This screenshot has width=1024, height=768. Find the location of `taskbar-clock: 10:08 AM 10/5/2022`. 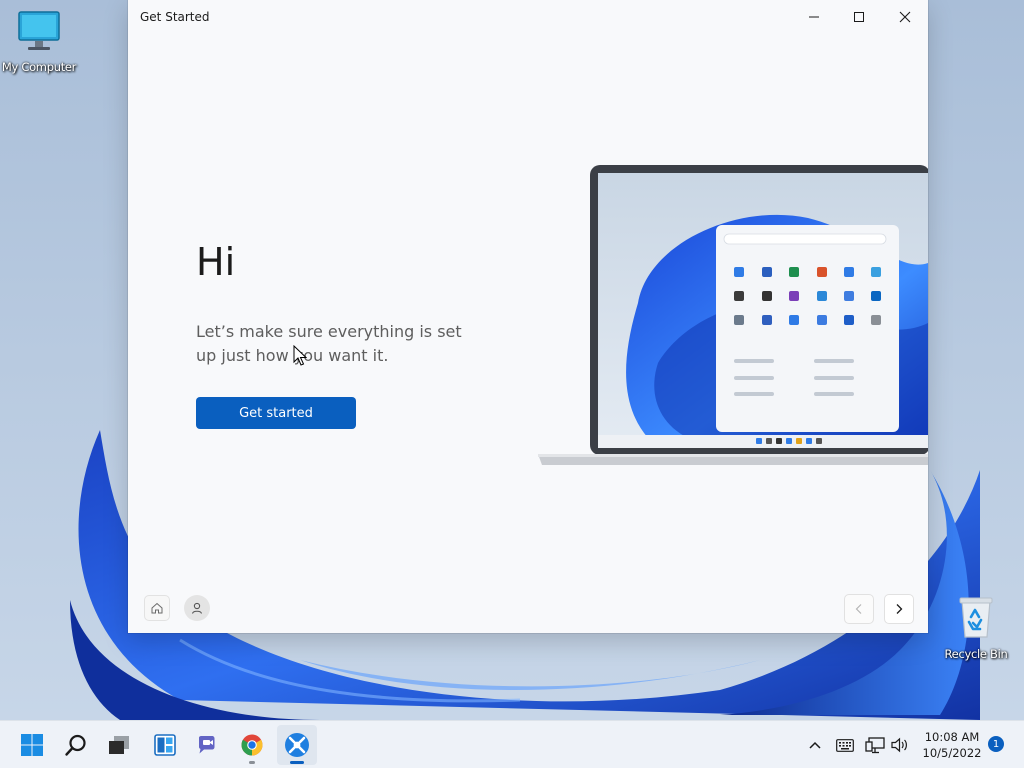

taskbar-clock: 10:08 AM 10/5/2022 is located at coordinates (952, 745).